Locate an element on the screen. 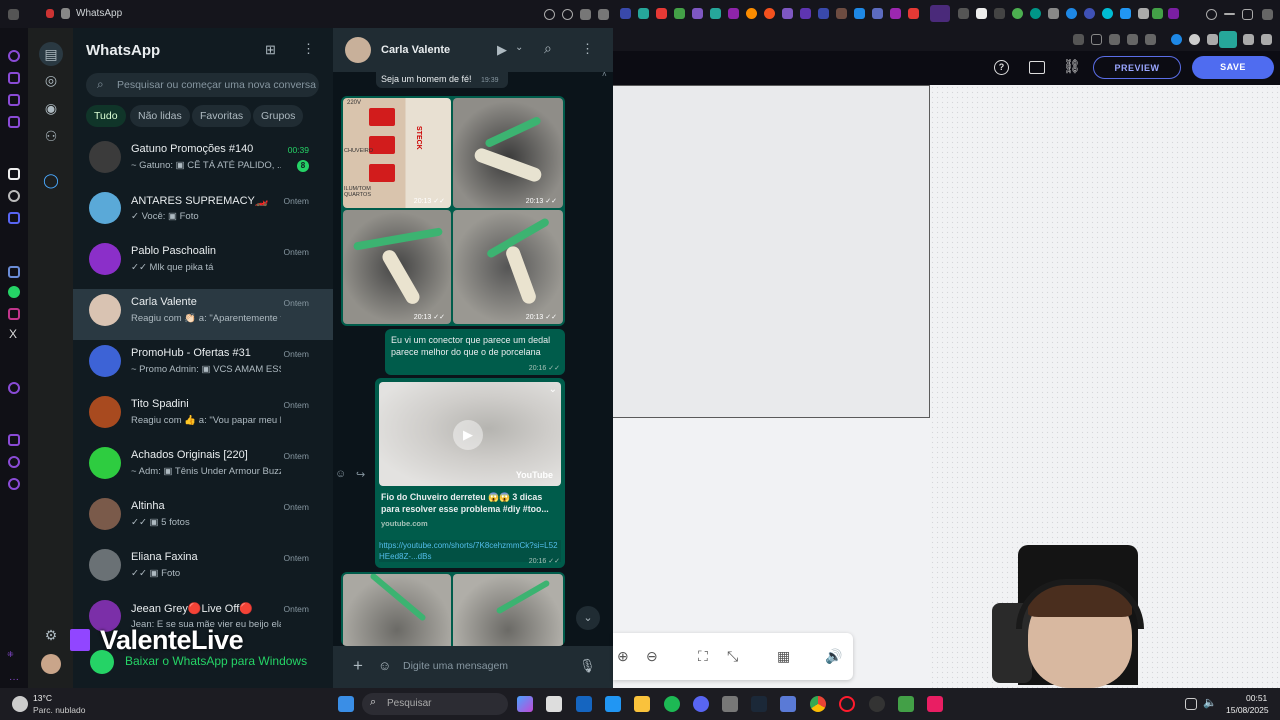 This screenshot has height=720, width=1280. more-icon: ··· is located at coordinates (14, 679).